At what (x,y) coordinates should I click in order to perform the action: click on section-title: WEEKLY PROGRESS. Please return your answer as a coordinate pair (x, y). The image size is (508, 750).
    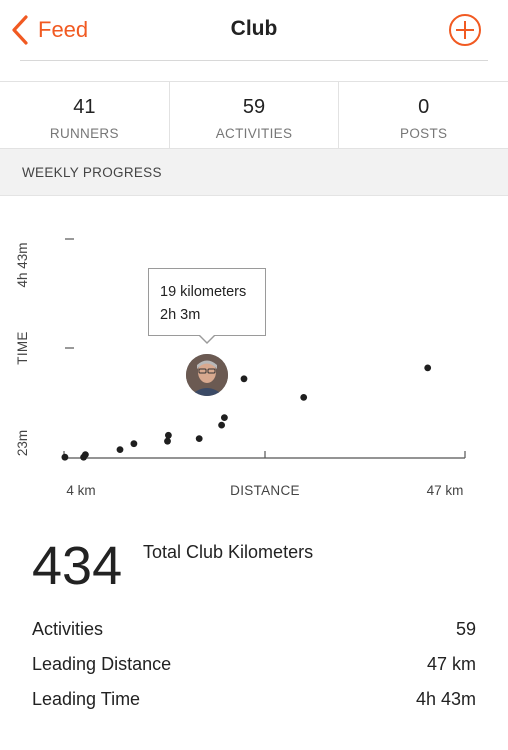
    Looking at the image, I should click on (92, 172).